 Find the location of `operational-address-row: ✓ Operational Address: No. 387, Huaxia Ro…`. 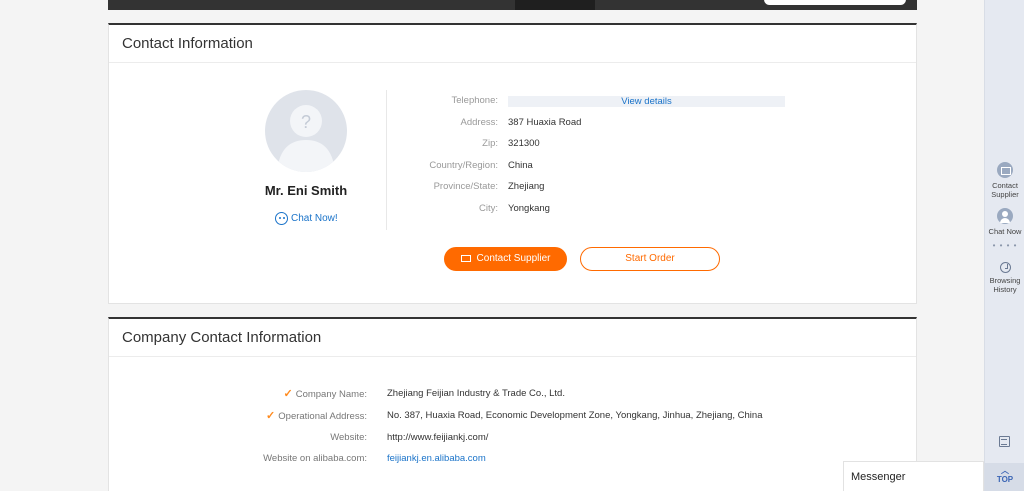

operational-address-row: ✓ Operational Address: No. 387, Huaxia Ro… is located at coordinates (513, 416).